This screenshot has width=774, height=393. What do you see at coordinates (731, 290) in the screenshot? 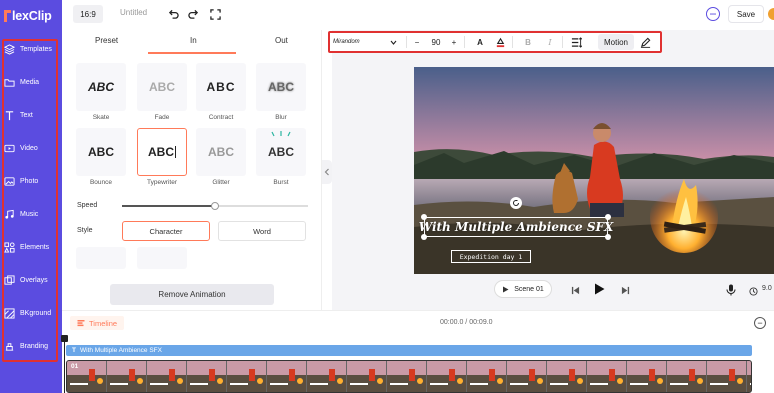
I see `microphone-icon` at bounding box center [731, 290].